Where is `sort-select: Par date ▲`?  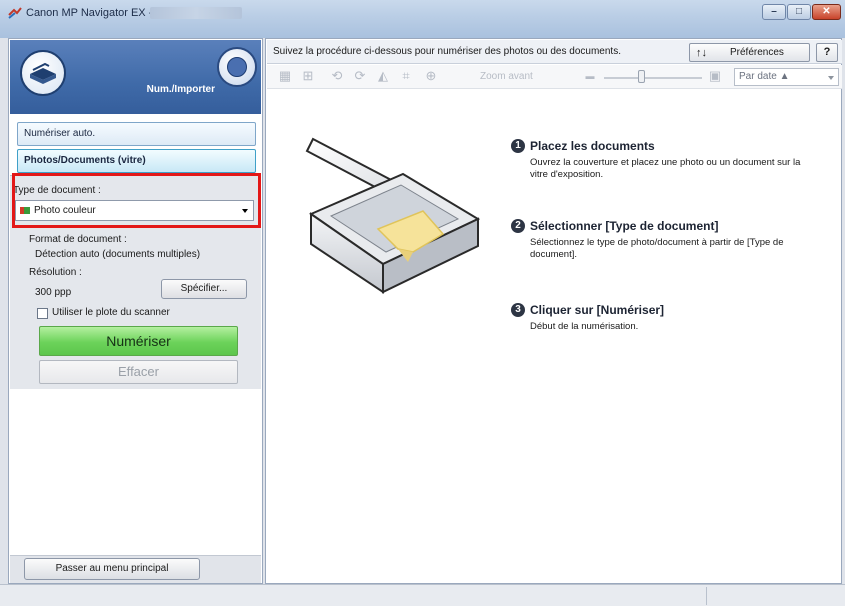
sort-select: Par date ▲ is located at coordinates (786, 77).